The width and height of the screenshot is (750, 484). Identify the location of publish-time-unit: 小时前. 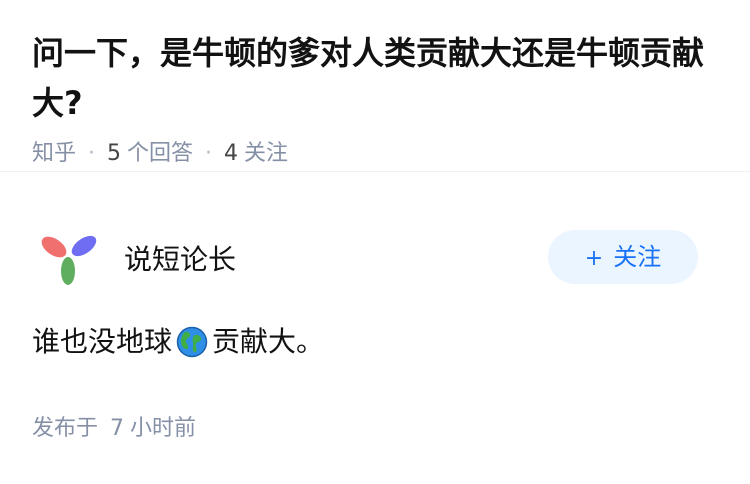
(163, 428).